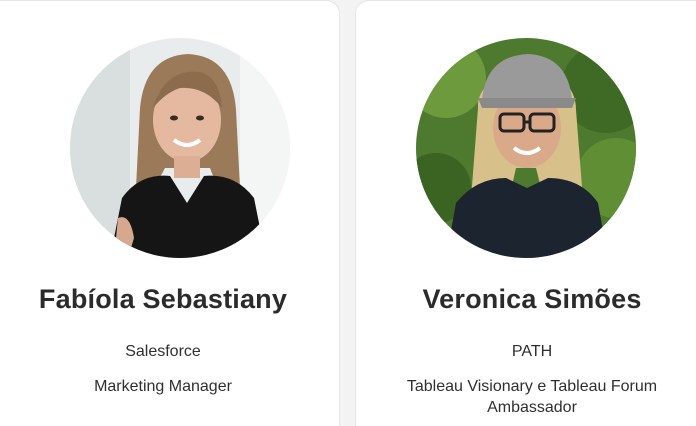 This screenshot has width=696, height=426. I want to click on speaker-name: Fabíola Sebastiany, so click(163, 299).